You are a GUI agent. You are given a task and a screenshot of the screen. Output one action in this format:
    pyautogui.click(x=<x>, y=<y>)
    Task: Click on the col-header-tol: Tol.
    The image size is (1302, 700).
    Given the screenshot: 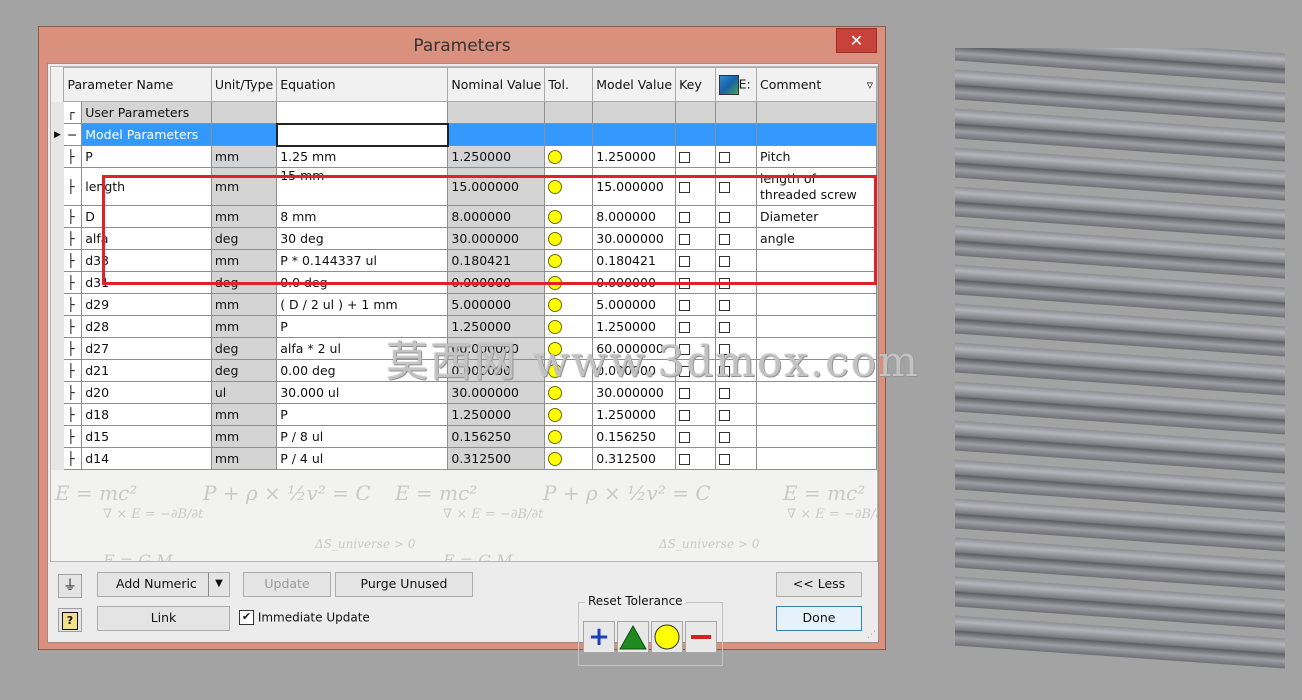 What is the action you would take?
    pyautogui.click(x=569, y=84)
    